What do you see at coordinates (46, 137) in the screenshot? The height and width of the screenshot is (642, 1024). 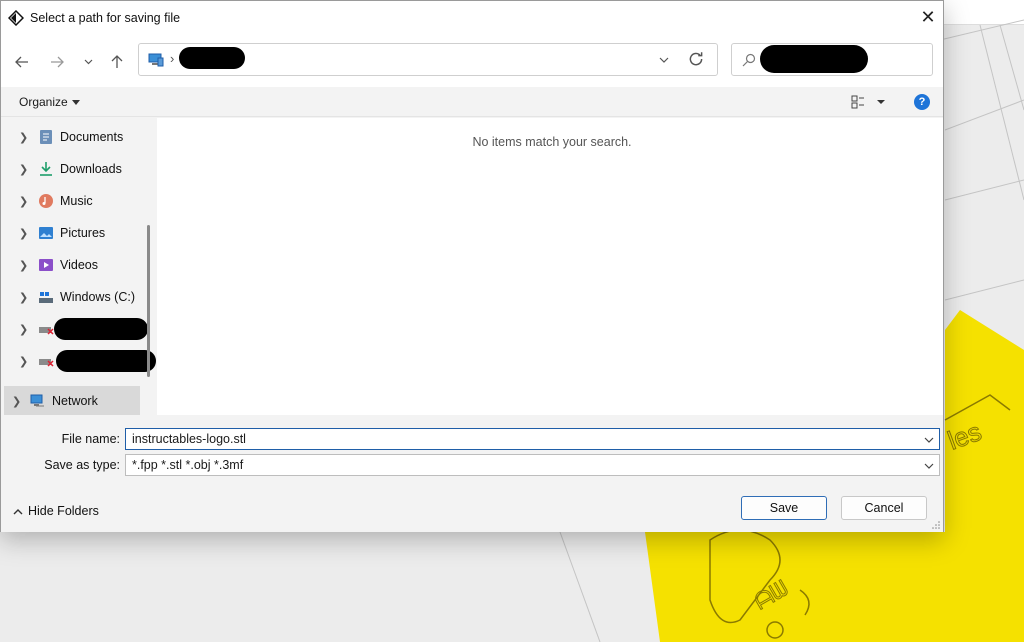 I see `documents-icon` at bounding box center [46, 137].